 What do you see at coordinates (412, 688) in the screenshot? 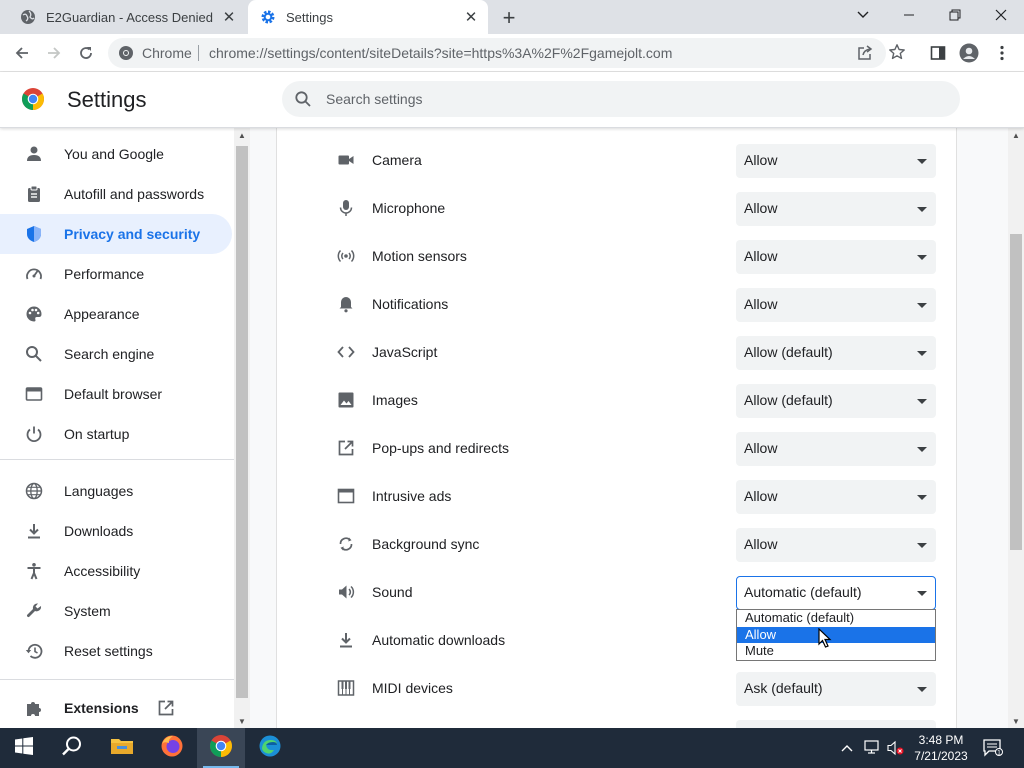
I see `permission-label: MIDI devices` at bounding box center [412, 688].